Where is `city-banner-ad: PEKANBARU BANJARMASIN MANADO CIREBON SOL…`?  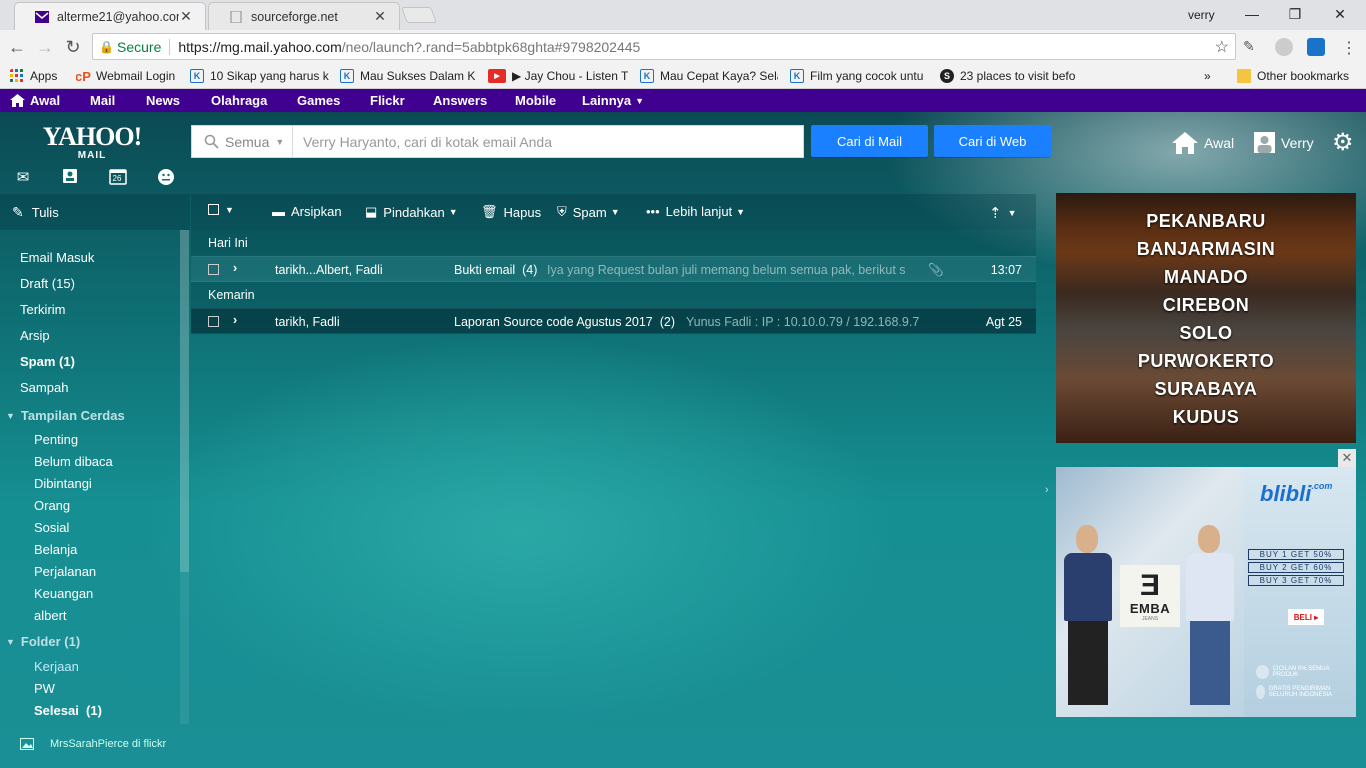
city-banner-ad: PEKANBARU BANJARMASIN MANADO CIREBON SOL… is located at coordinates (1206, 318).